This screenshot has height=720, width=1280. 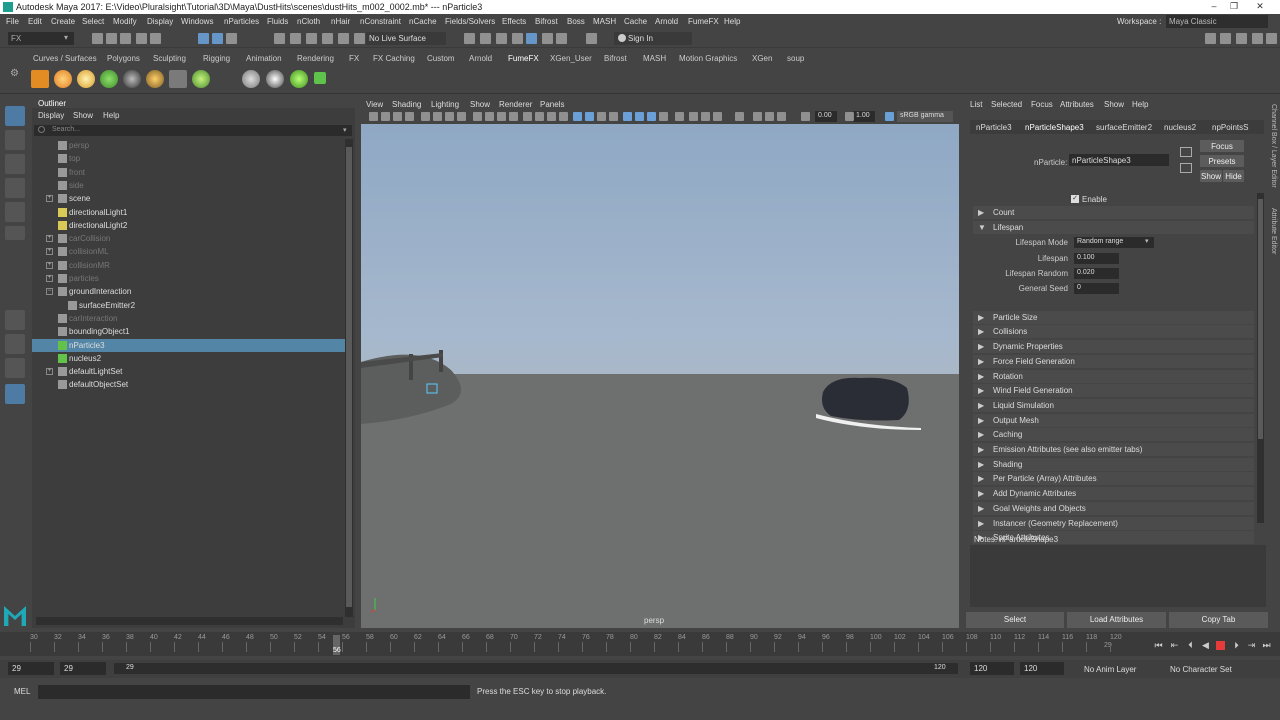 I want to click on ae-section-lifespan: ▼ Lifespan, so click(x=1113, y=227).